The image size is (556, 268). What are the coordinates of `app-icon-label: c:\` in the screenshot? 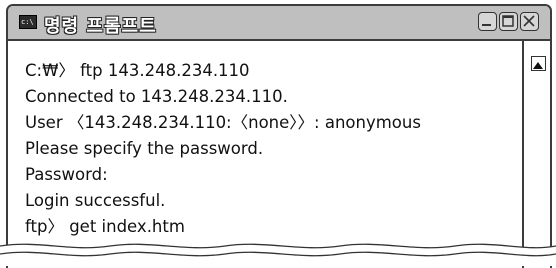 It's located at (27, 22).